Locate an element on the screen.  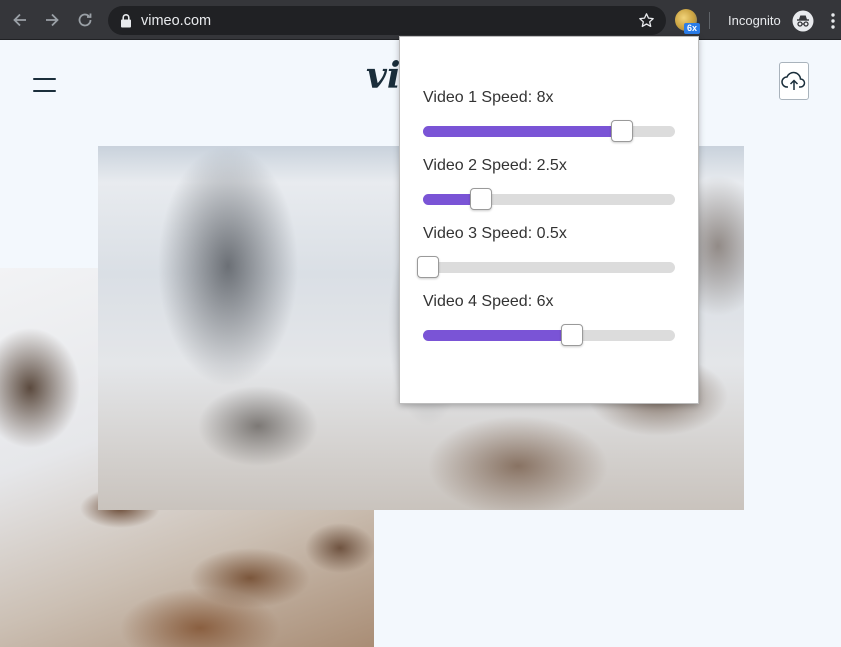
reload-icon is located at coordinates (85, 20).